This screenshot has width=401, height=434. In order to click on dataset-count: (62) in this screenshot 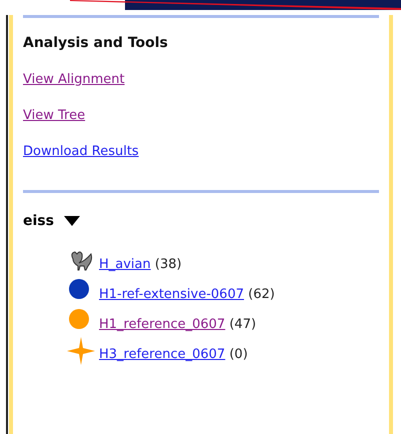, I will do `click(261, 294)`.